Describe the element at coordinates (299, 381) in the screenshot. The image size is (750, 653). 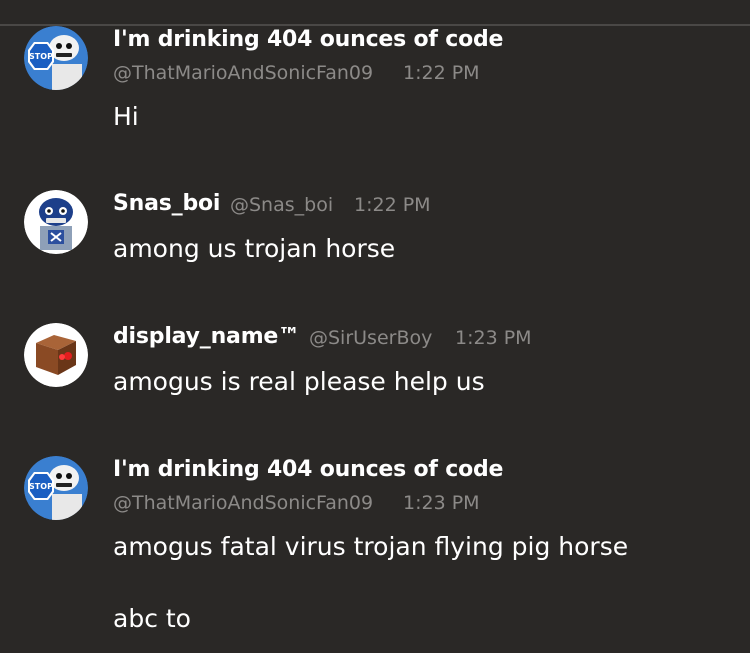
I see `message-text: amogus is real please help us` at that location.